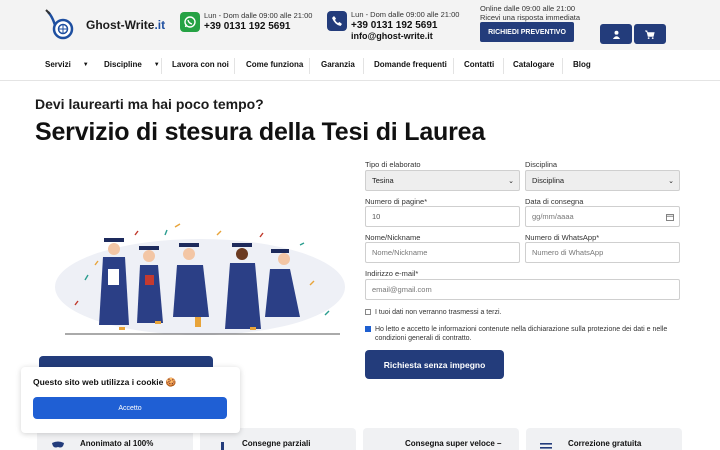 The height and width of the screenshot is (450, 720). What do you see at coordinates (160, 25) in the screenshot?
I see `brand-tld: .it` at bounding box center [160, 25].